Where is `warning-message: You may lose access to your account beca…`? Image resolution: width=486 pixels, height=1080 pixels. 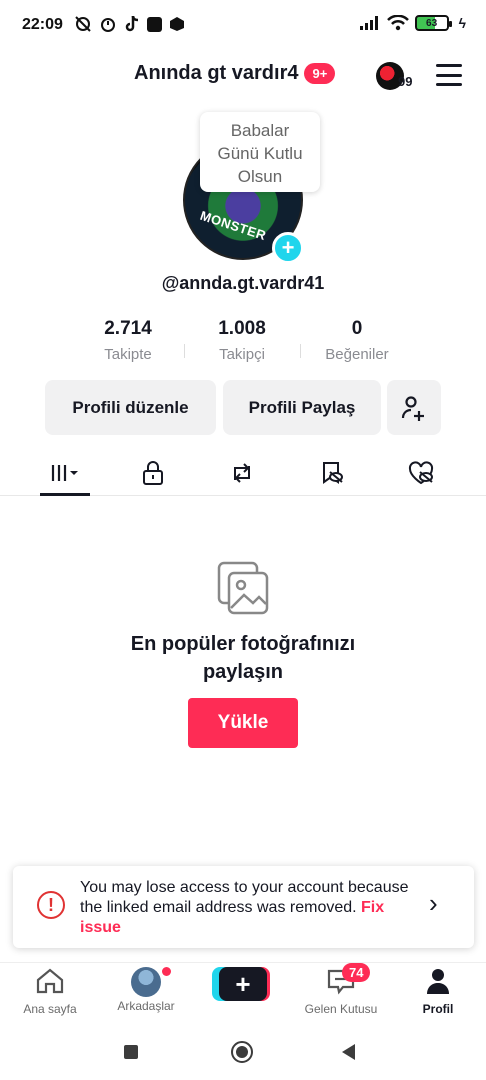
warning-message: You may lose access to your account beca… is located at coordinates (244, 897).